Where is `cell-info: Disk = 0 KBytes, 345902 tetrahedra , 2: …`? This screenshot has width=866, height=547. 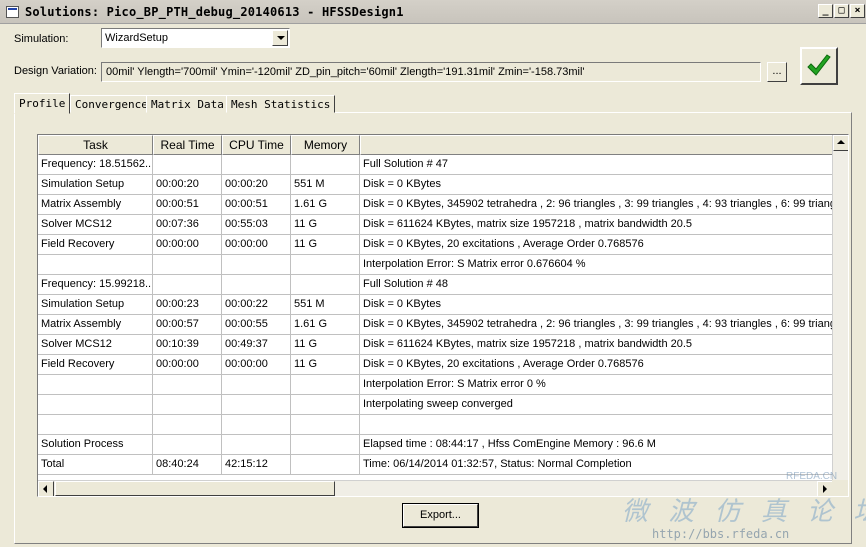 cell-info: Disk = 0 KBytes, 345902 tetrahedra , 2: … is located at coordinates (596, 325).